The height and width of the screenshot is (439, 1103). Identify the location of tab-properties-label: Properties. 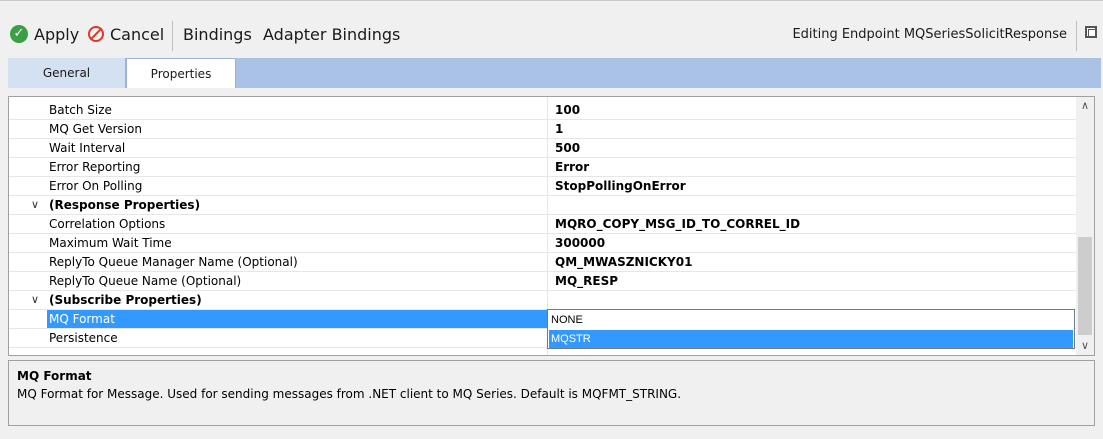
(181, 73).